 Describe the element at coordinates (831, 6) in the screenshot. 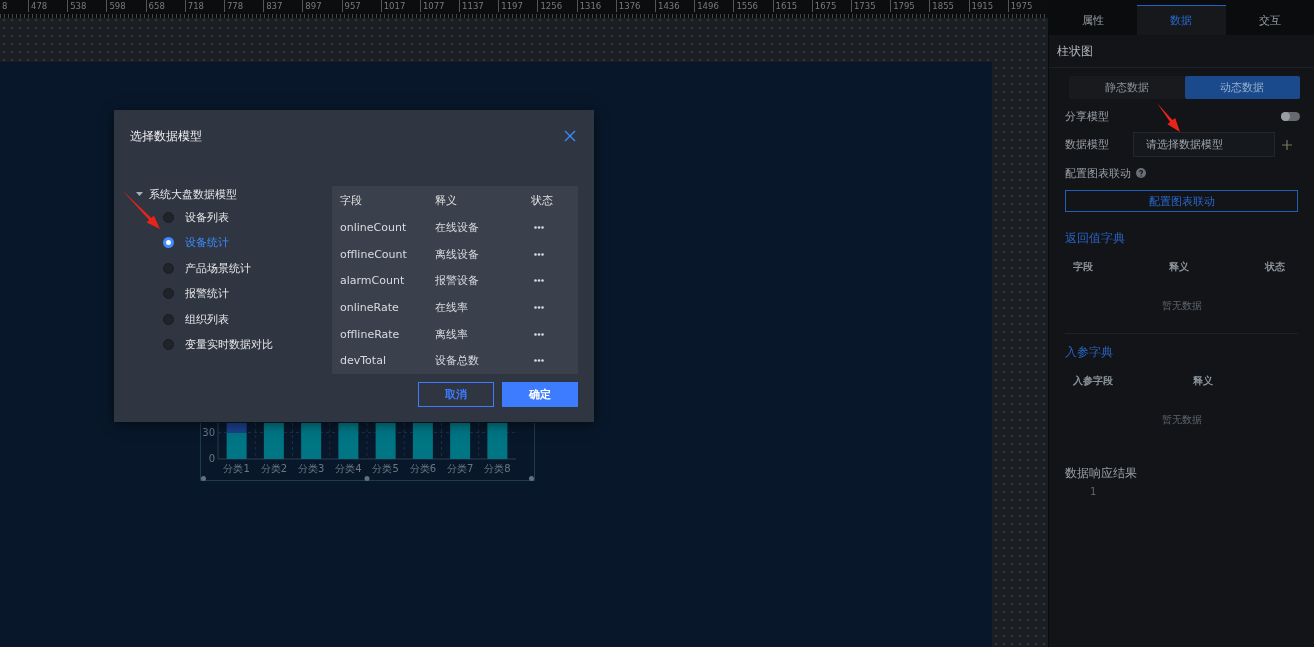

I see `ruler-label: 1675` at that location.